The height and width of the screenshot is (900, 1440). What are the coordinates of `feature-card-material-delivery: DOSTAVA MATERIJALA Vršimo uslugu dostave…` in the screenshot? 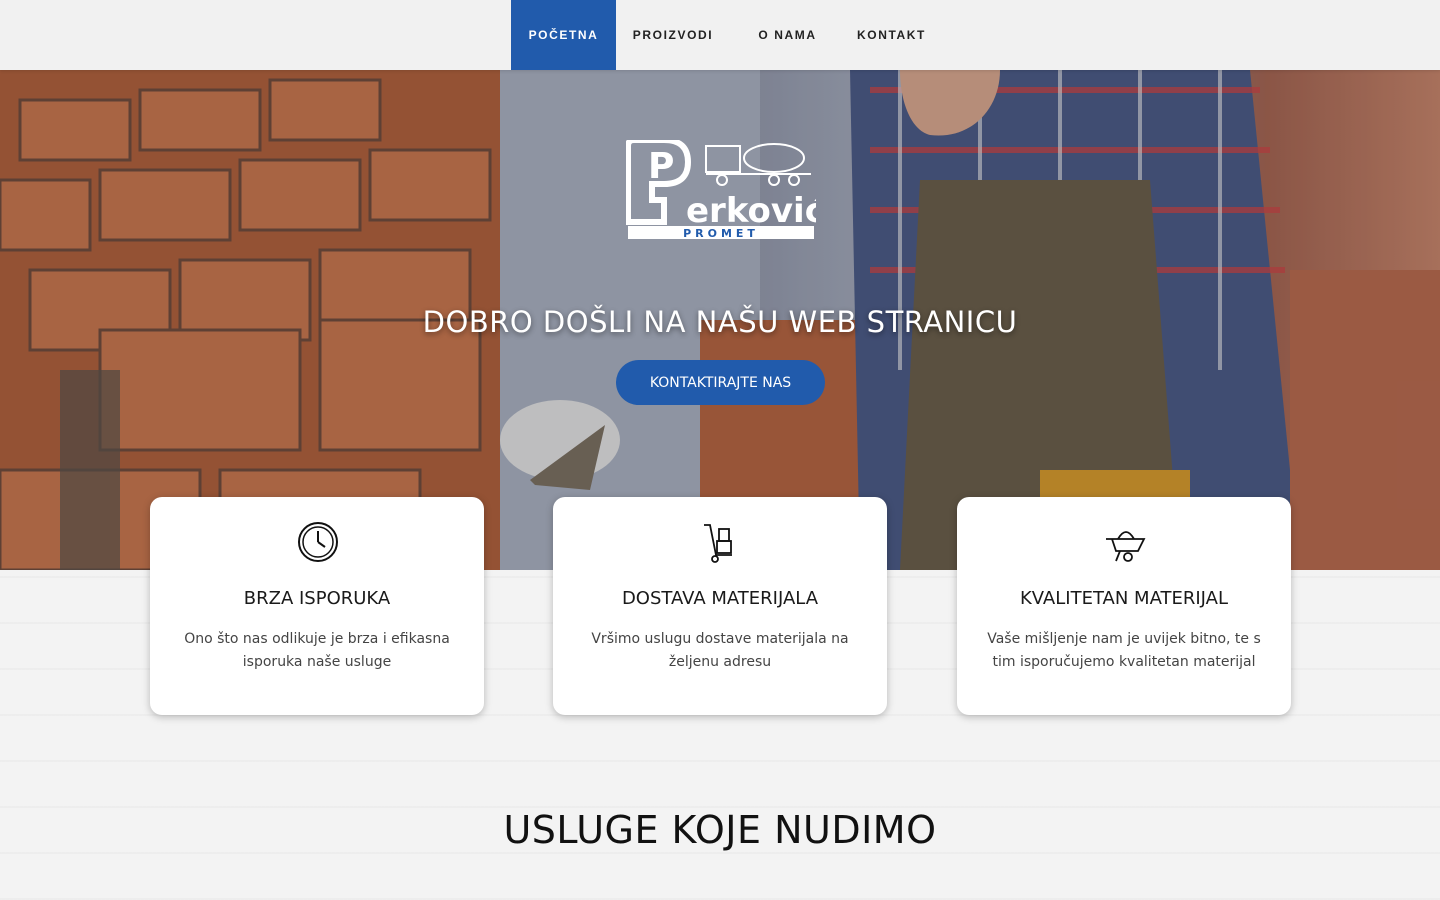 It's located at (720, 606).